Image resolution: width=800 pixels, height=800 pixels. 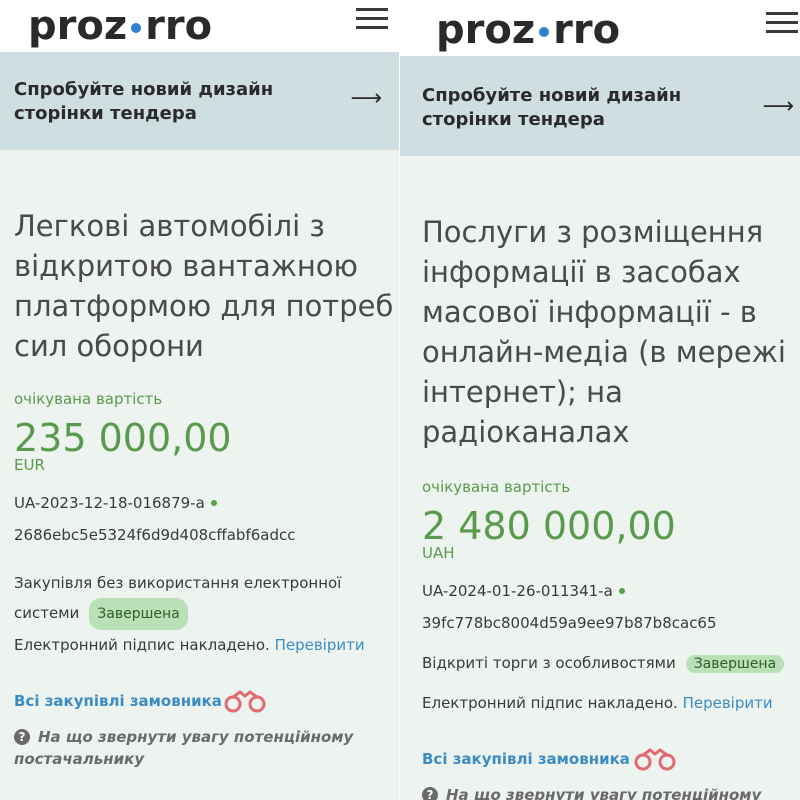 What do you see at coordinates (438, 553) in the screenshot?
I see `currency: UAH` at bounding box center [438, 553].